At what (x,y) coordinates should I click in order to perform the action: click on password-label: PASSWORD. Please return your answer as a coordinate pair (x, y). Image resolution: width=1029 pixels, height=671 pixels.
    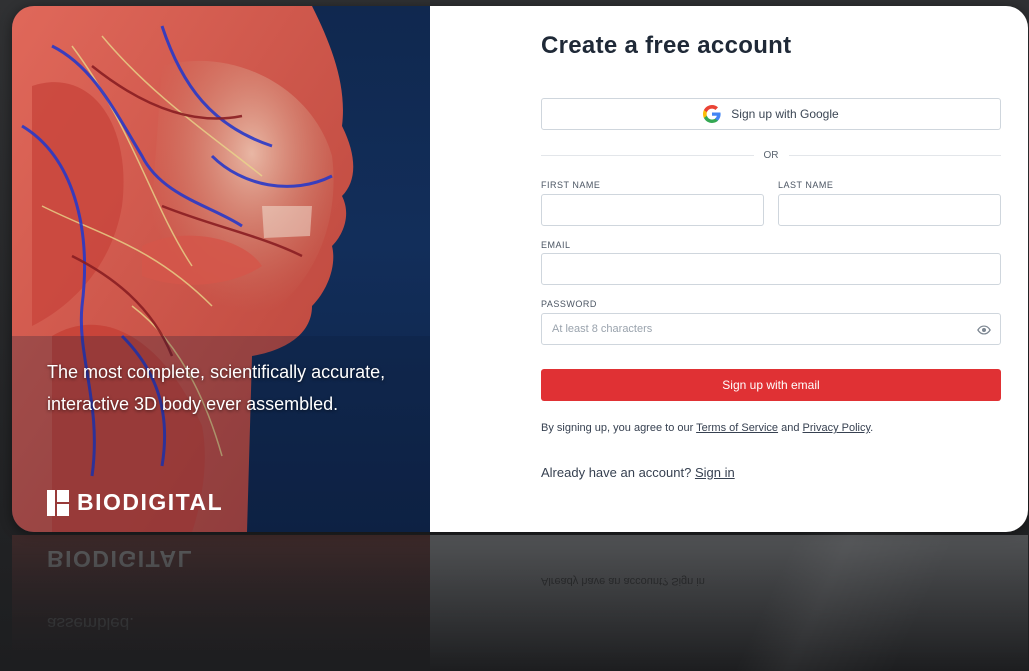
    Looking at the image, I should click on (569, 304).